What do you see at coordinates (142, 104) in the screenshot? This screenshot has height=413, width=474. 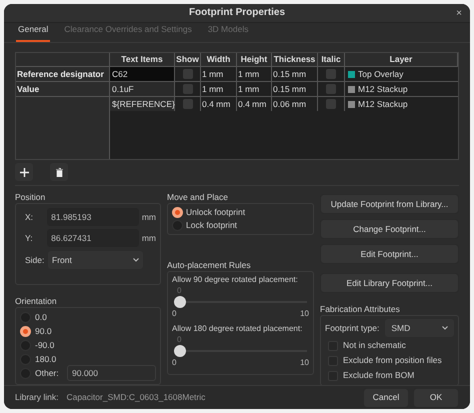 I see `table-cell: ${REFERENCE}` at bounding box center [142, 104].